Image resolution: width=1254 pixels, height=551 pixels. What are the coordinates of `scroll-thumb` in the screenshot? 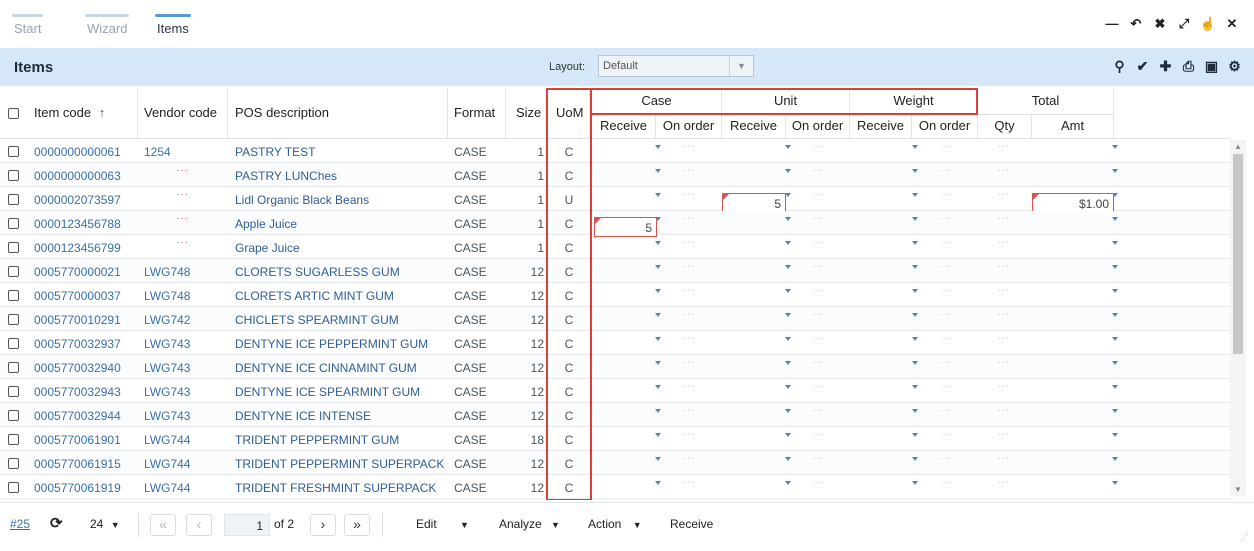 It's located at (1238, 254).